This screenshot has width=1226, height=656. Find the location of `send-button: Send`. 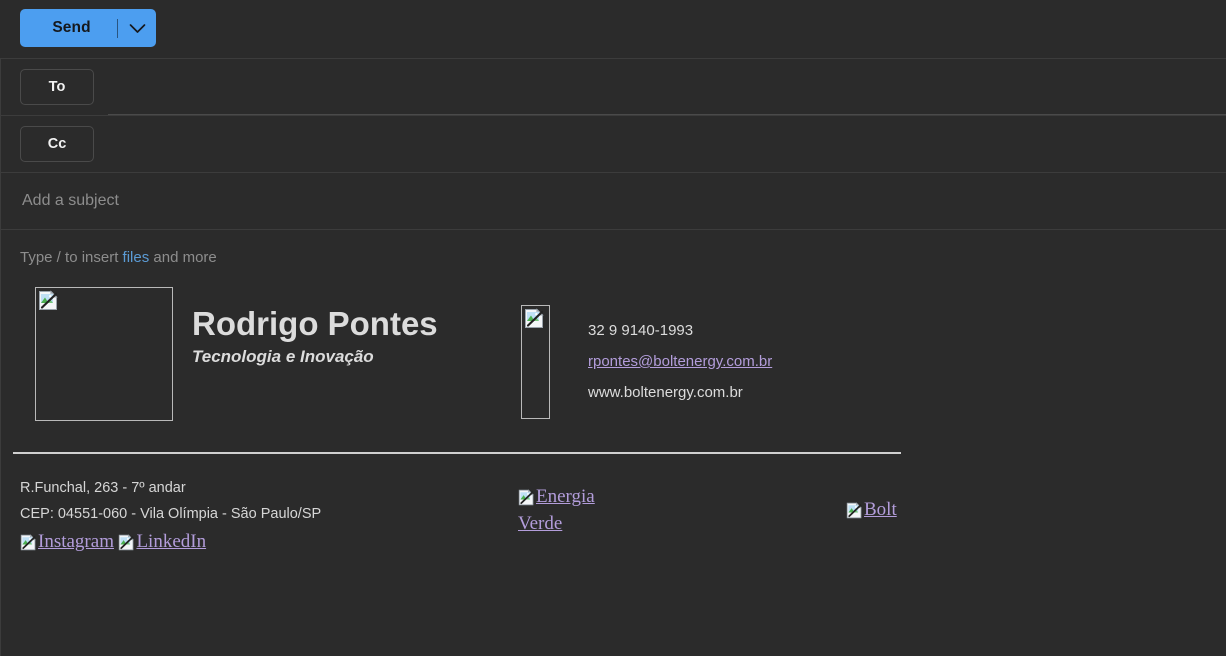

send-button: Send is located at coordinates (88, 28).